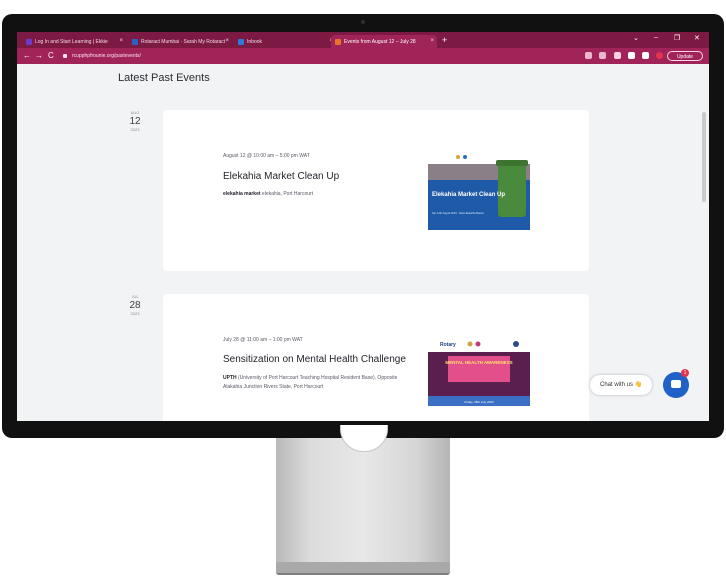 The height and width of the screenshot is (577, 726). Describe the element at coordinates (263, 340) in the screenshot. I see `event-time: July 28 @ 11:00 am – 1:00 pm WAT` at that location.